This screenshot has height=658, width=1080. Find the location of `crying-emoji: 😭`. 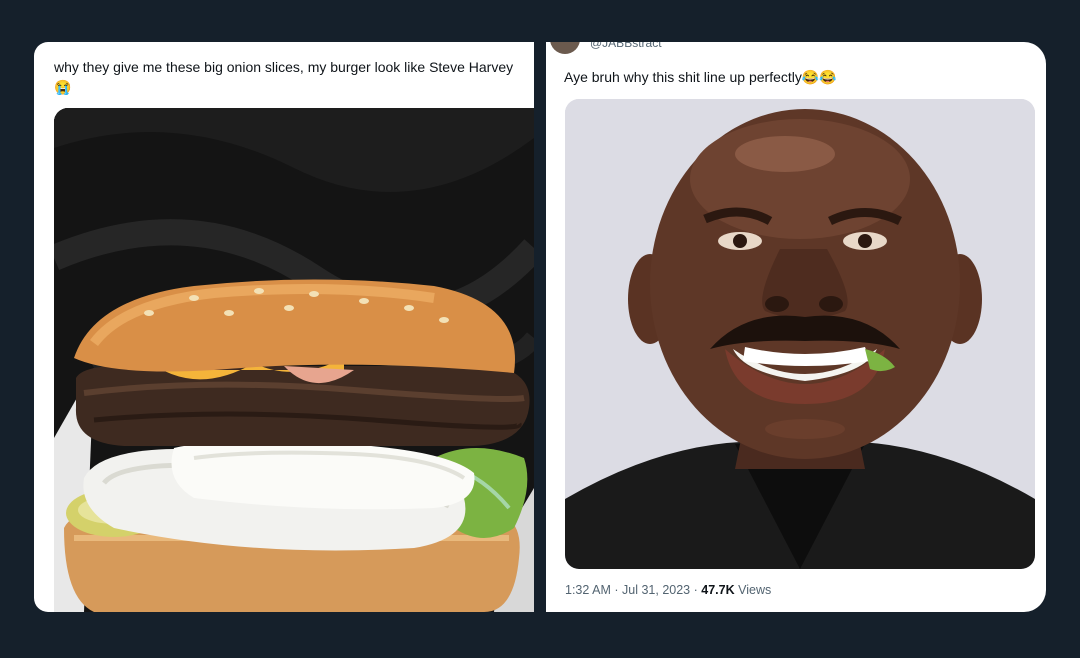

crying-emoji: 😭 is located at coordinates (63, 87).